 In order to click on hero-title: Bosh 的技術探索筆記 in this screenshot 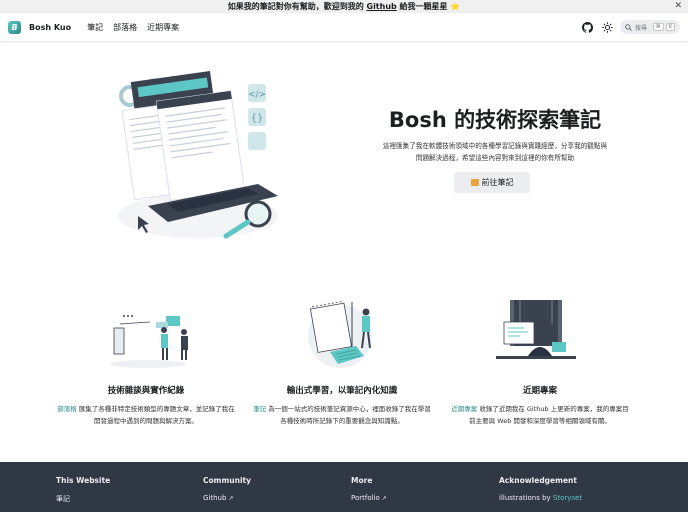, I will do `click(495, 120)`.